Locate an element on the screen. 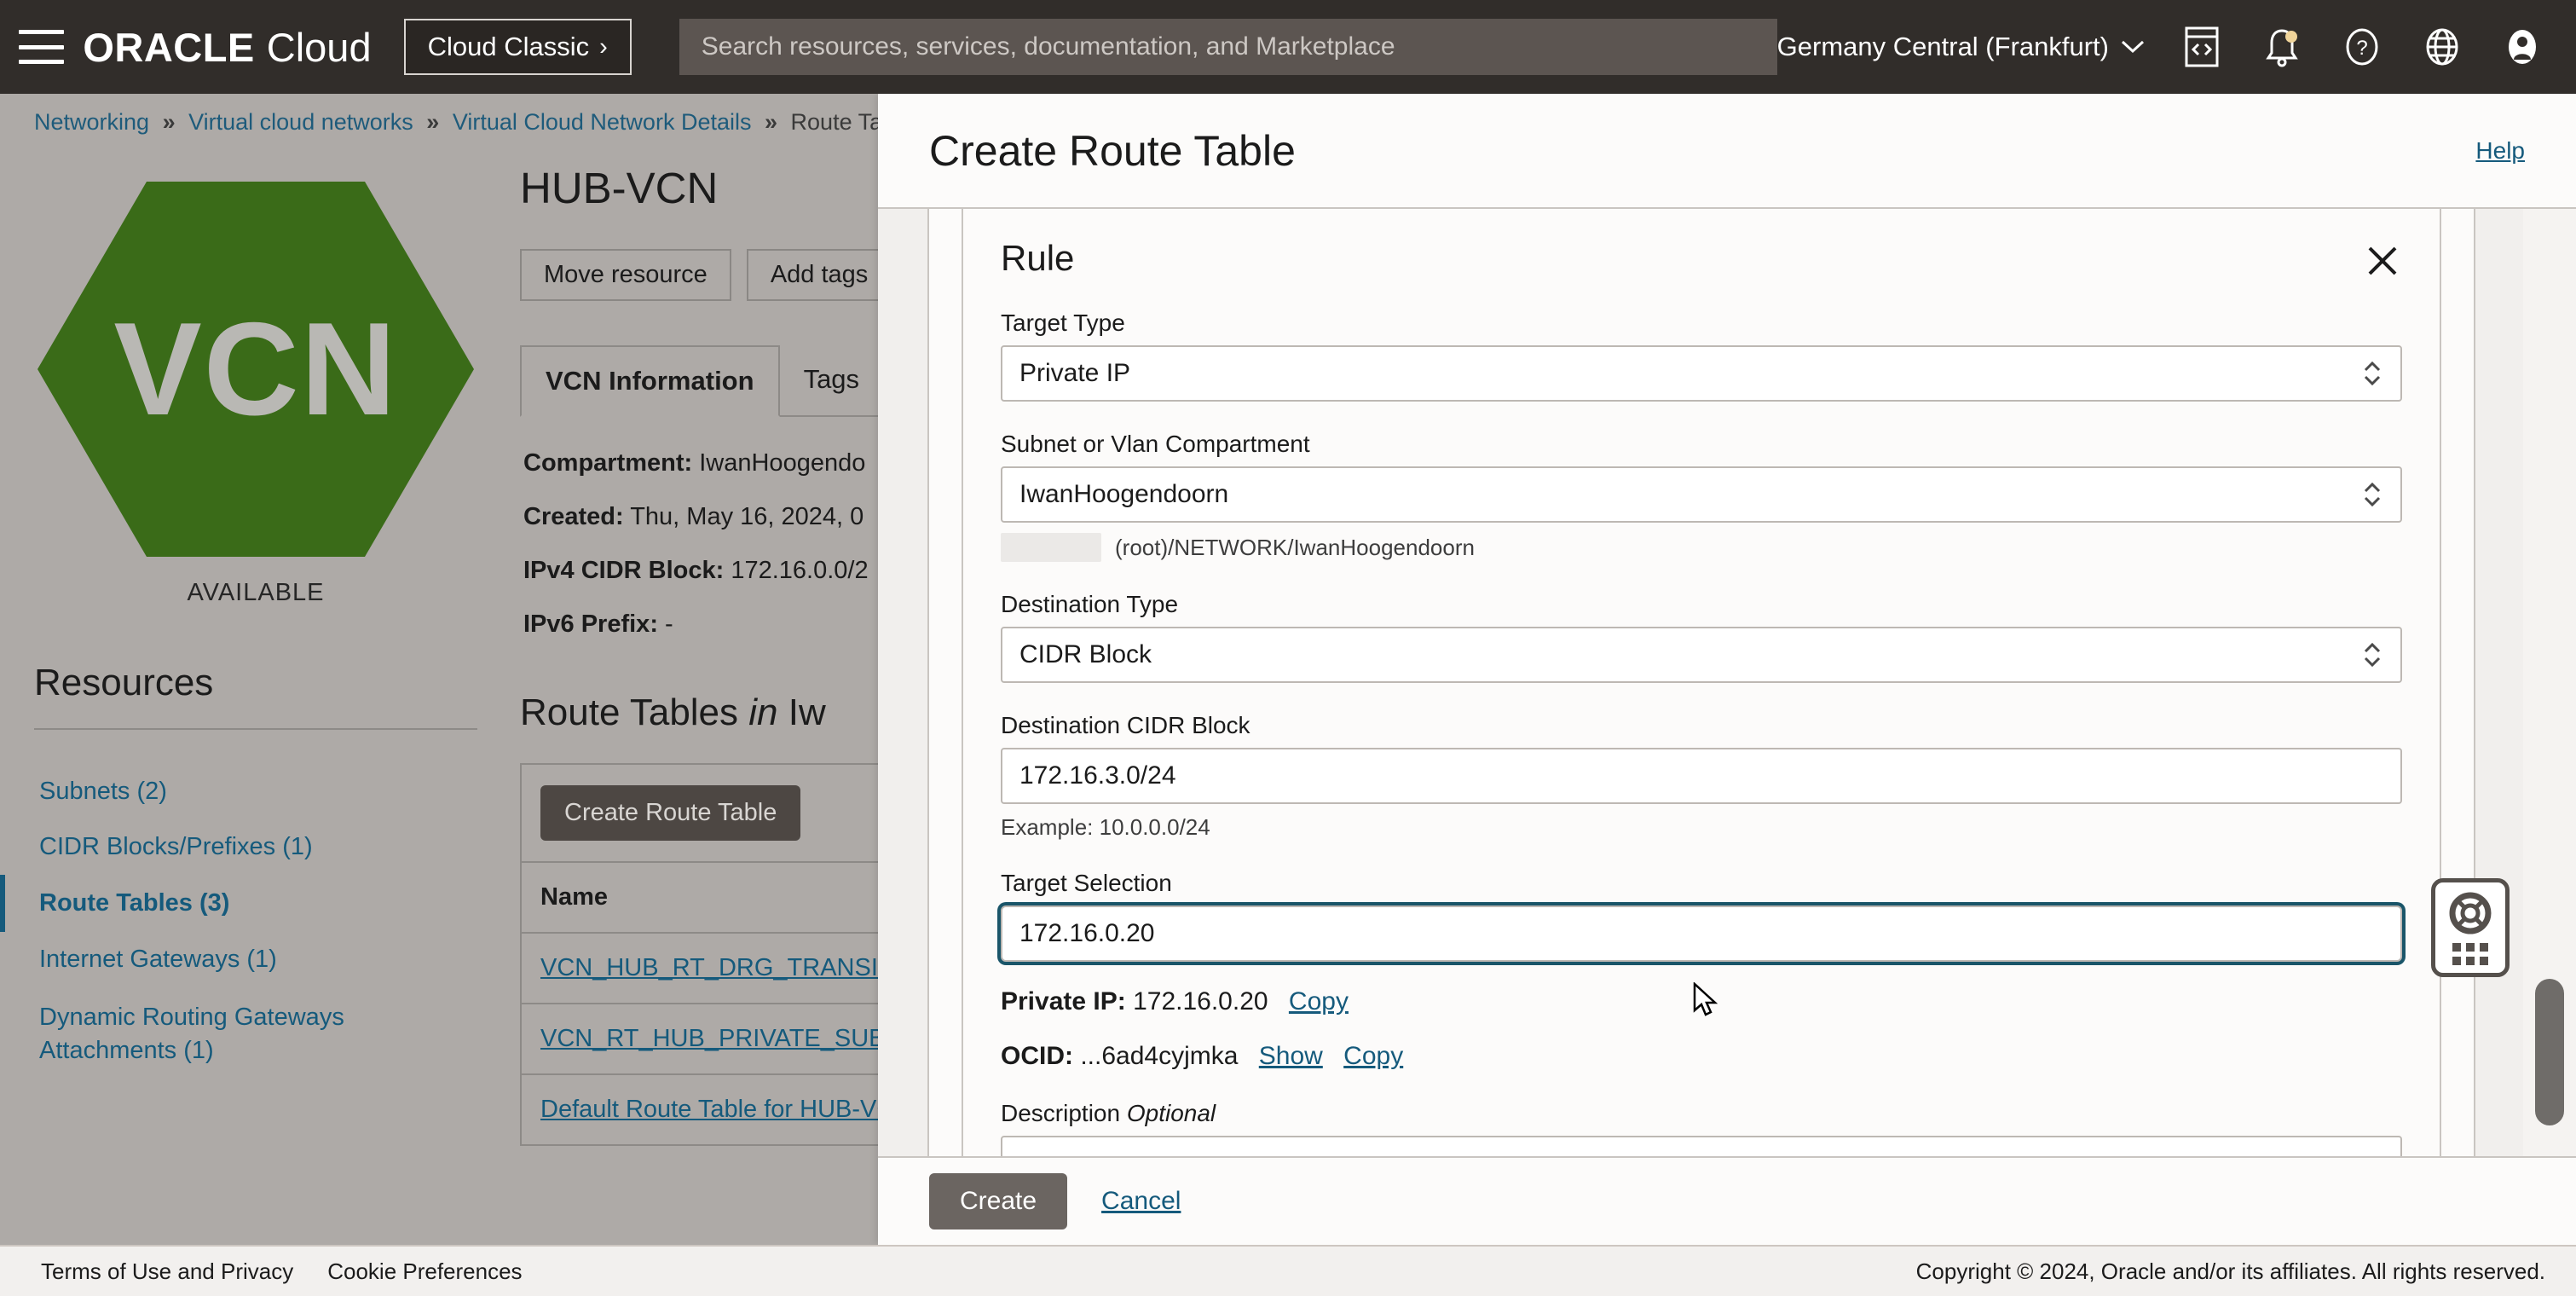 This screenshot has width=2576, height=1296. breadcrumb-item-current: Route Ta is located at coordinates (834, 122).